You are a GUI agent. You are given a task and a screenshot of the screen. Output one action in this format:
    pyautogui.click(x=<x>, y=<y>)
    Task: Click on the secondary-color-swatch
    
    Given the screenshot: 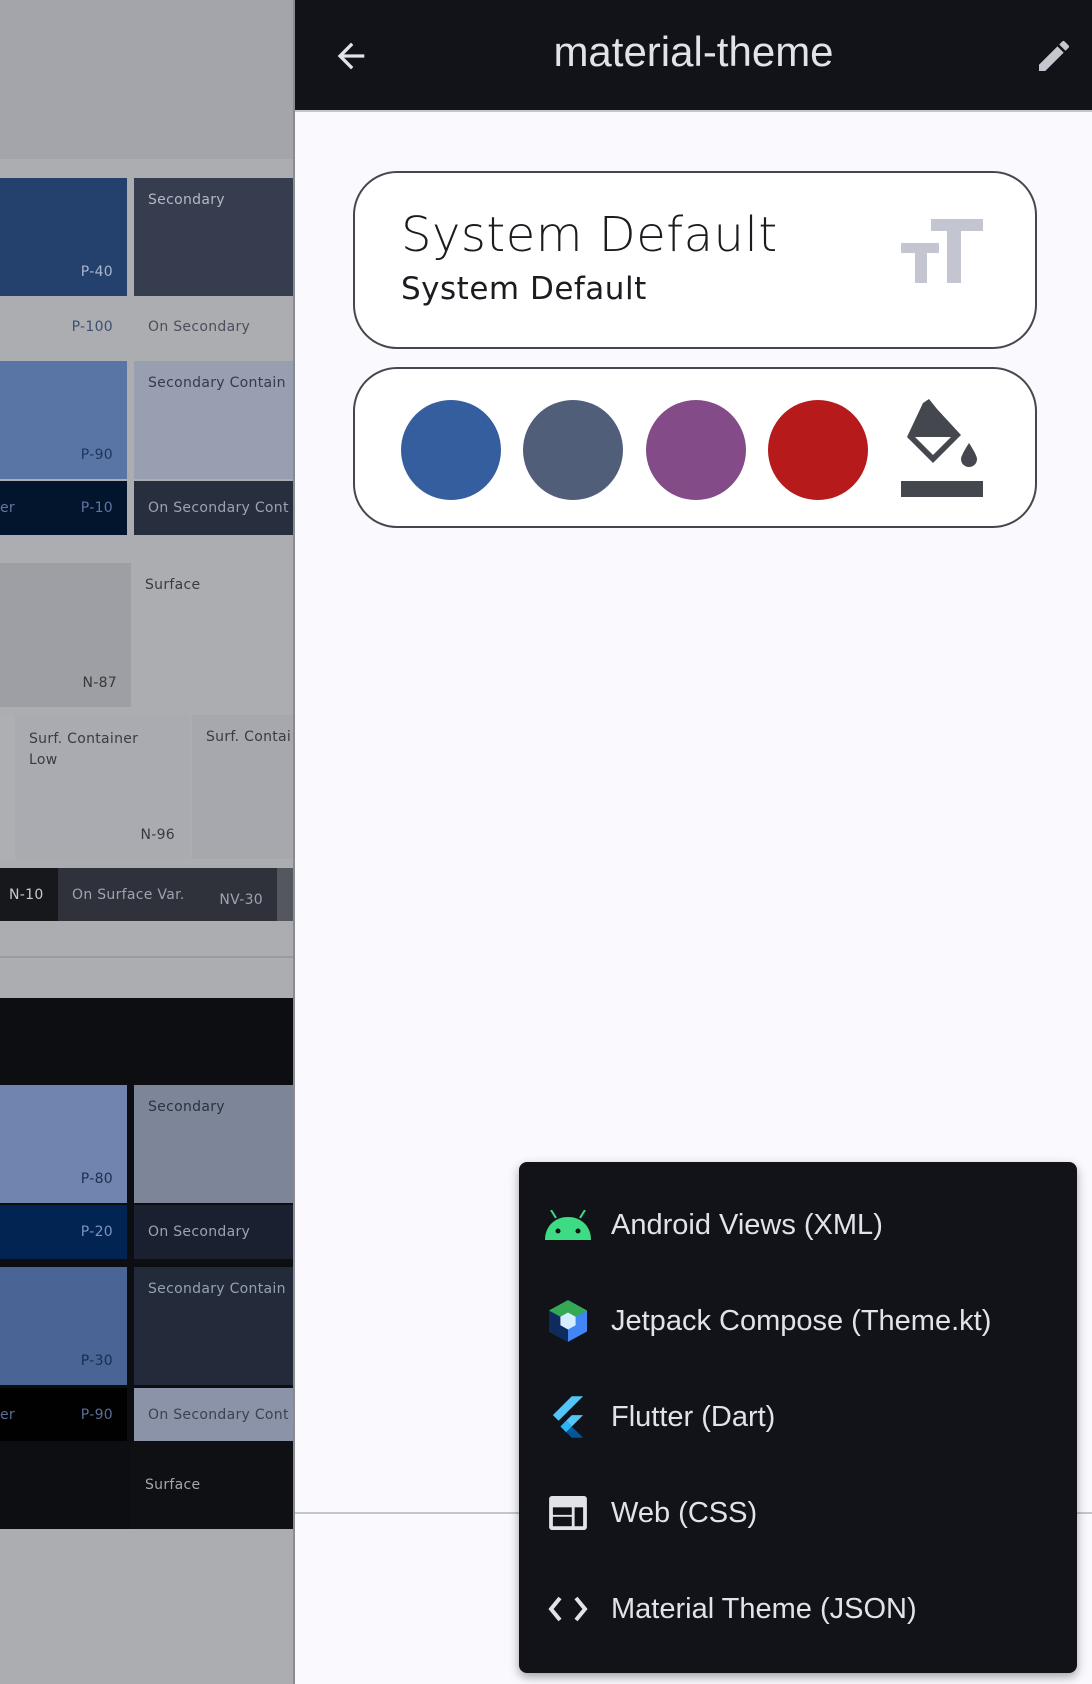 What is the action you would take?
    pyautogui.click(x=573, y=450)
    